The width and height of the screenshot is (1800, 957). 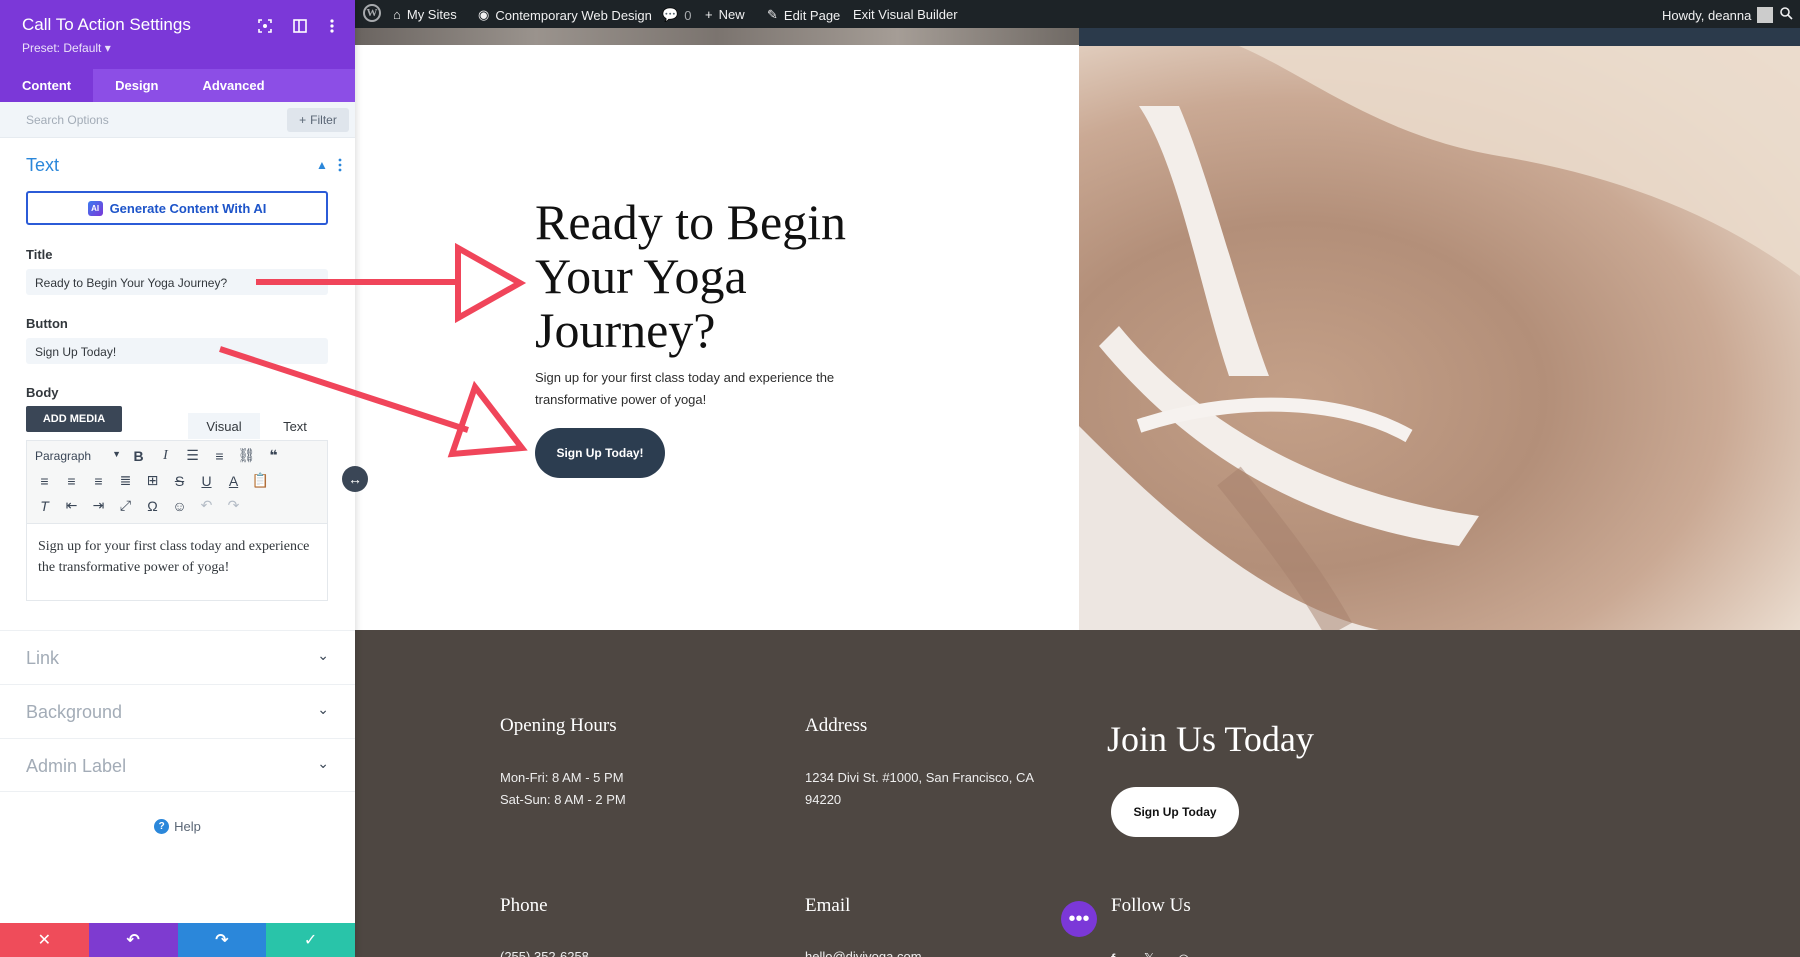 I want to click on dashboard-icon: ◉, so click(x=484, y=14).